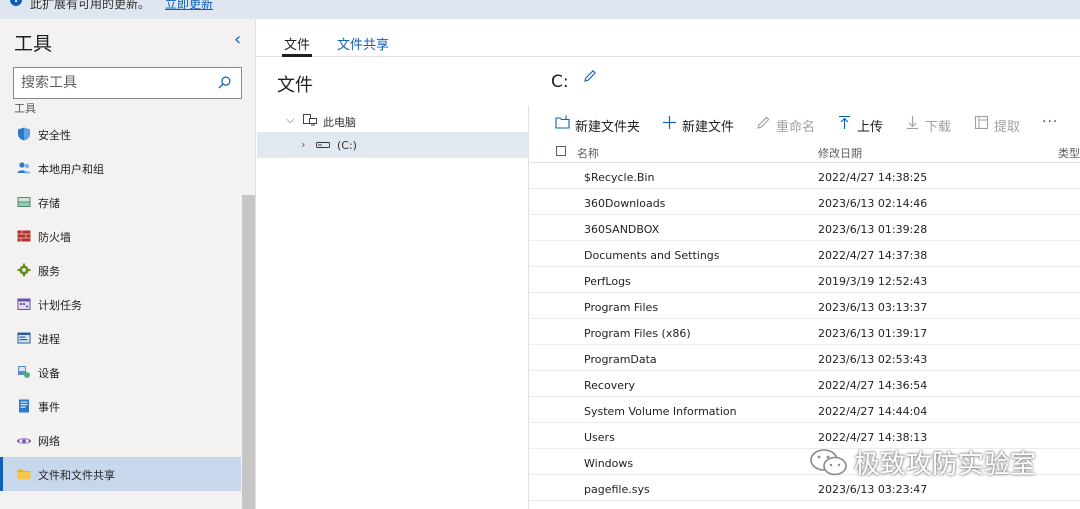 Image resolution: width=1080 pixels, height=509 pixels. What do you see at coordinates (90, 5) in the screenshot?
I see `banner-message: 此扩展有可用的更新。` at bounding box center [90, 5].